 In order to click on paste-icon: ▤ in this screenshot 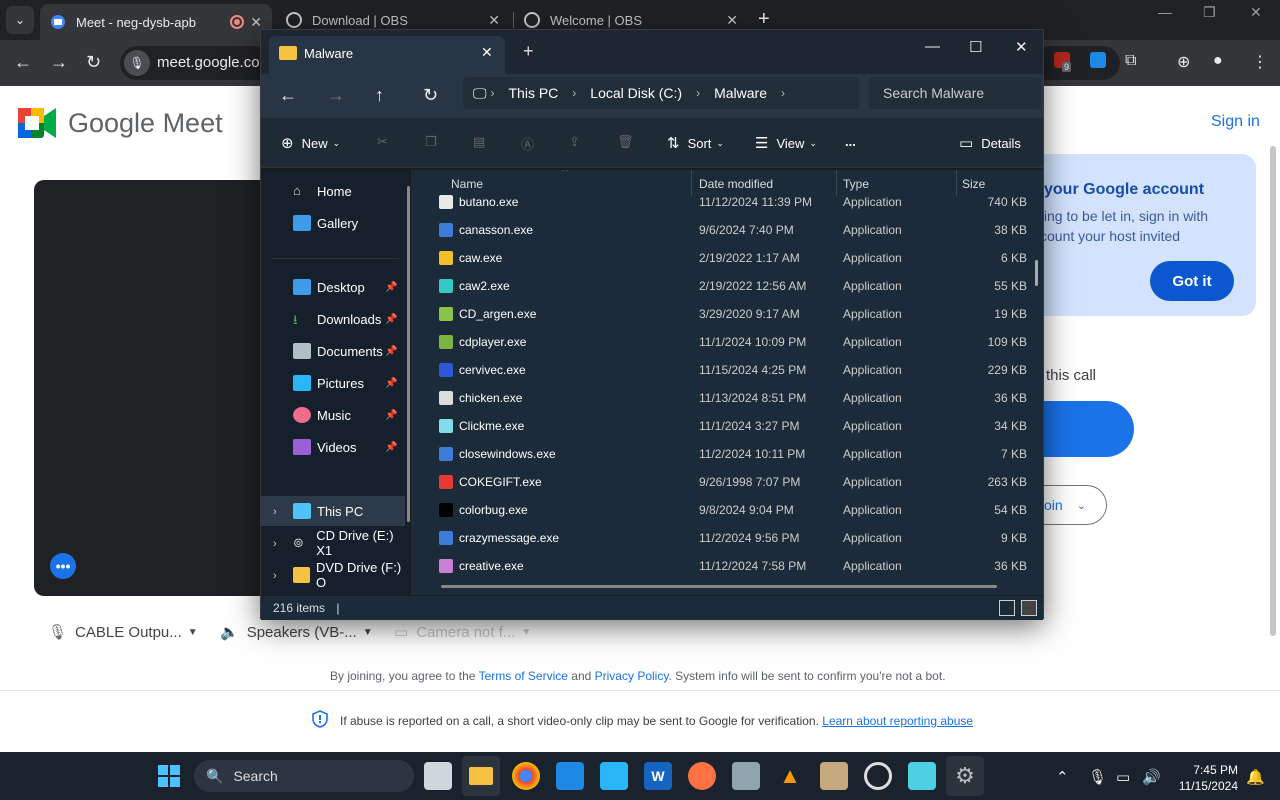, I will do `click(479, 142)`.